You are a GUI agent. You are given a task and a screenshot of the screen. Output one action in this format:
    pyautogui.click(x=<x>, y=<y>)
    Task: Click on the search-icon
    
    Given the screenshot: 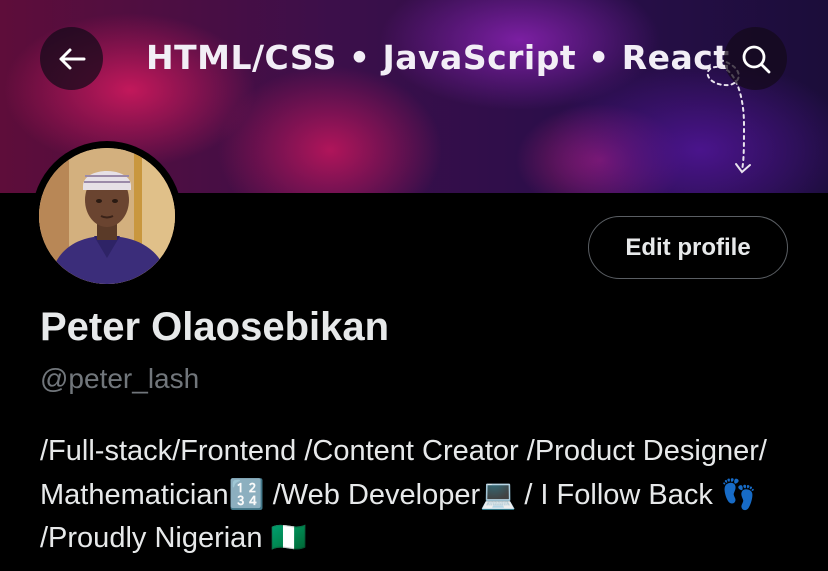 What is the action you would take?
    pyautogui.click(x=756, y=59)
    